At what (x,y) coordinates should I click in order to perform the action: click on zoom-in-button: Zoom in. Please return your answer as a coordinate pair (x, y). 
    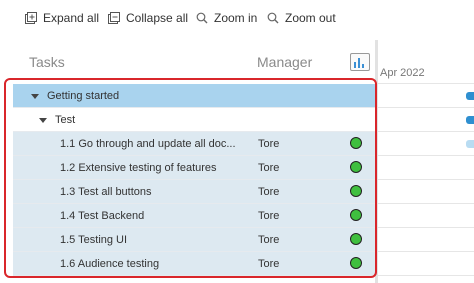
    Looking at the image, I should click on (226, 18).